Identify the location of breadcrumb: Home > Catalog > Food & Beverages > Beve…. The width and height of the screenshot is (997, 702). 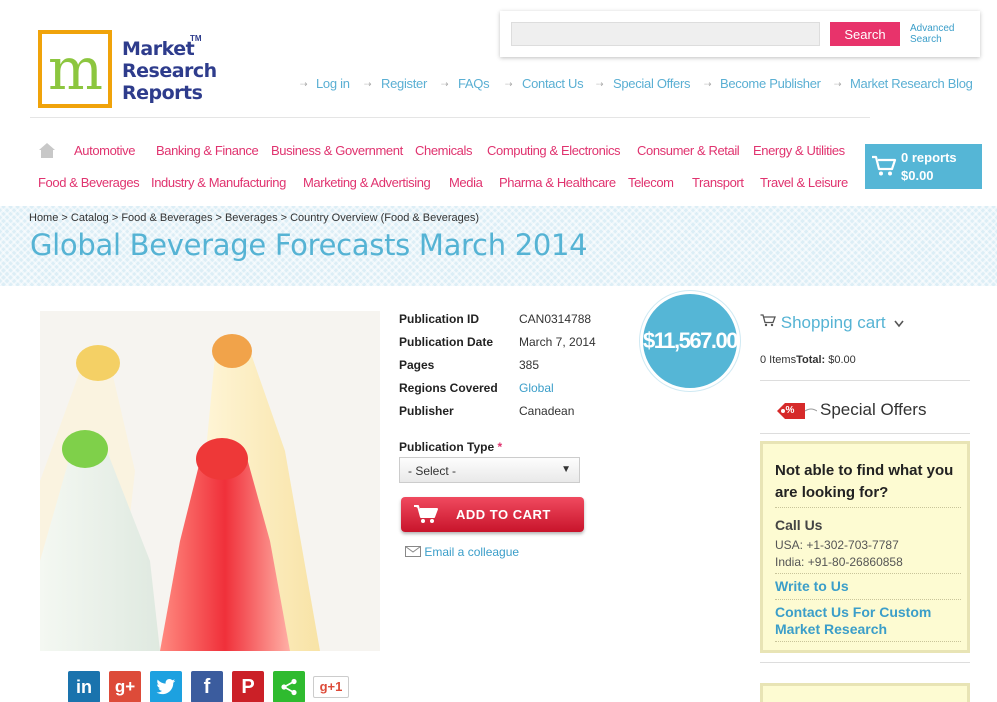
(254, 218).